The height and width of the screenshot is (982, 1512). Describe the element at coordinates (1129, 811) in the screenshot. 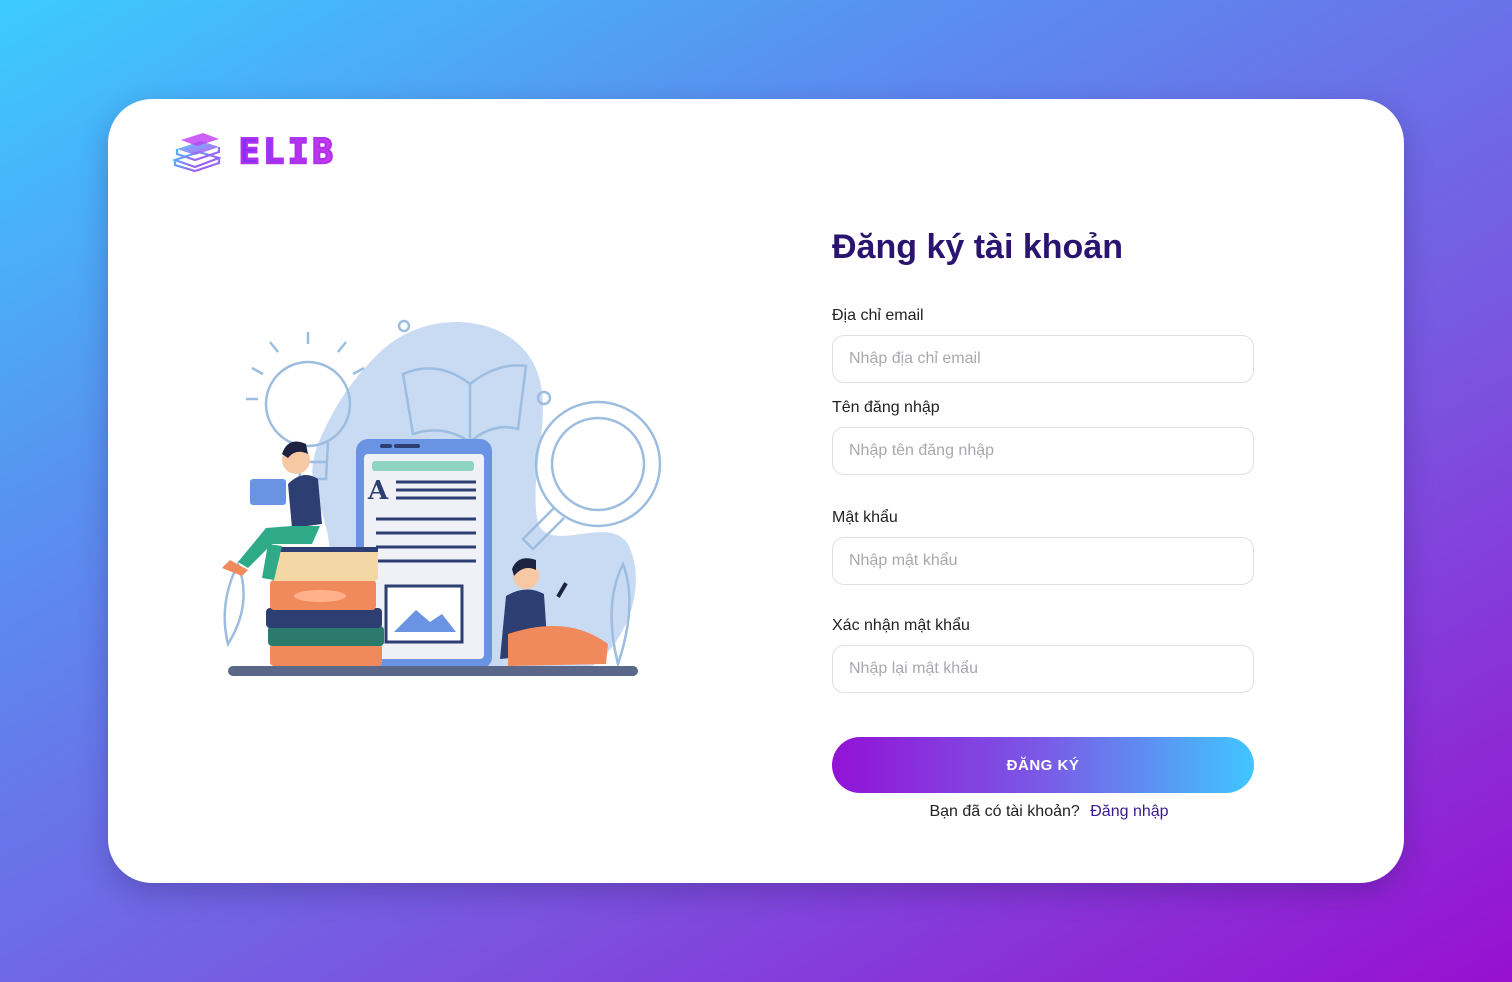

I see `login-link: Đăng nhập` at that location.